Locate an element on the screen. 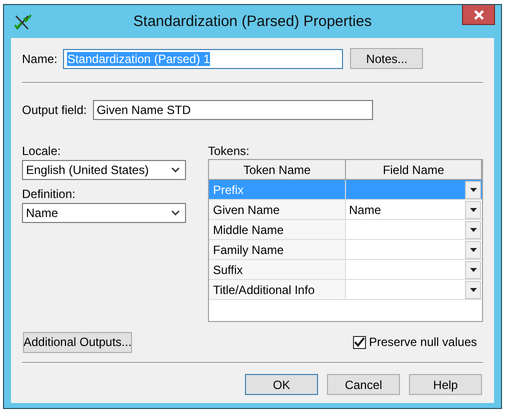  dialog-button: OK is located at coordinates (281, 384).